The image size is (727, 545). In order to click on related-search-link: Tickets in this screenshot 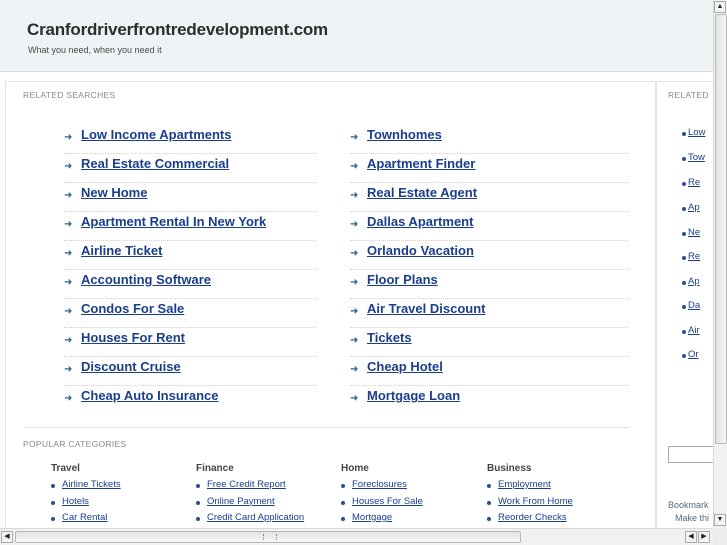, I will do `click(389, 337)`.